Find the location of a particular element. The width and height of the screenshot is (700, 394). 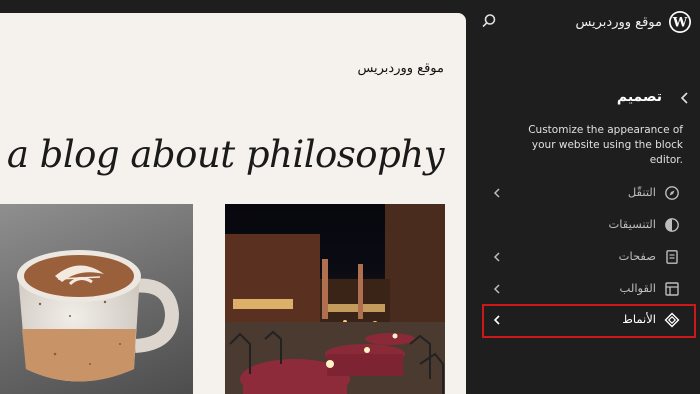

sidebar-item-label: التنقّل is located at coordinates (641, 192).